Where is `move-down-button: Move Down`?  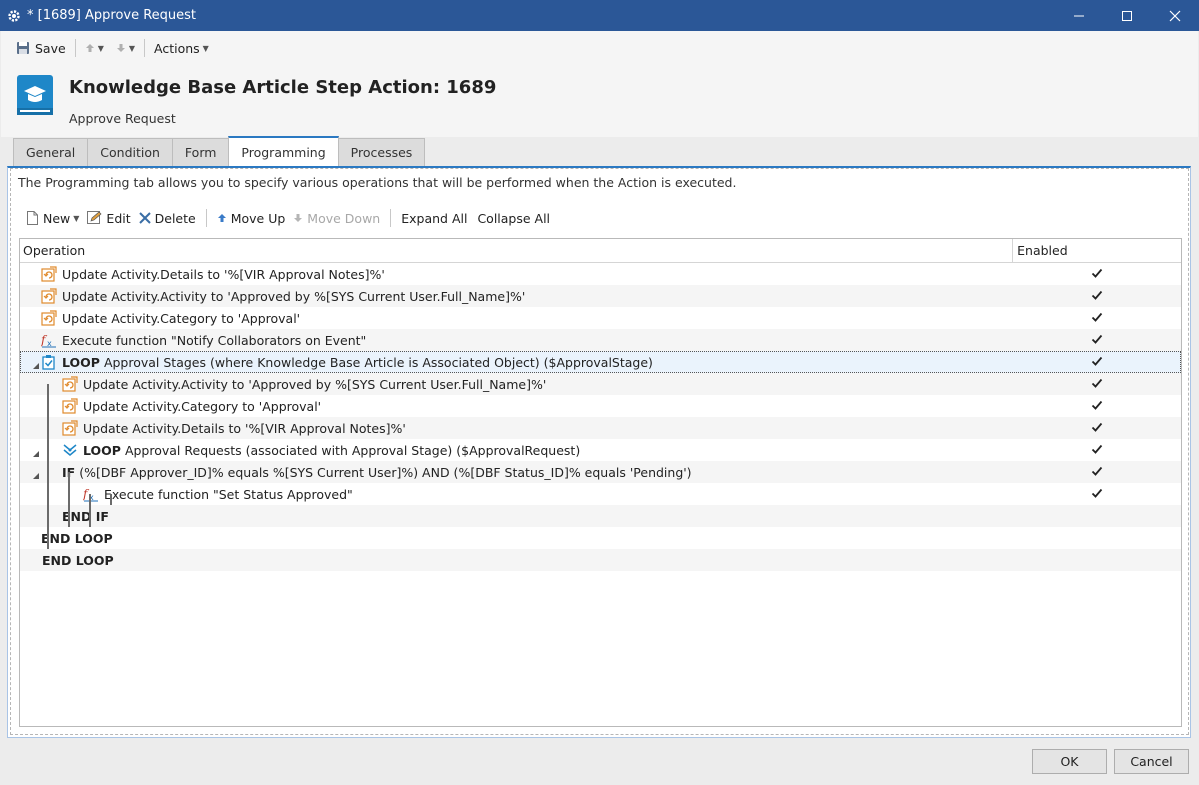 move-down-button: Move Down is located at coordinates (336, 218).